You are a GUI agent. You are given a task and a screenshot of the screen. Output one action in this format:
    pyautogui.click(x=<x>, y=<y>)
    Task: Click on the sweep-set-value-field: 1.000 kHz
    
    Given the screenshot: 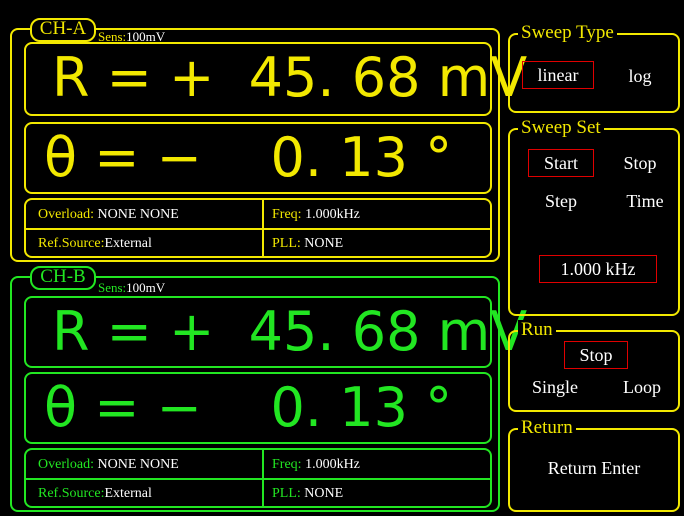 What is the action you would take?
    pyautogui.click(x=598, y=269)
    